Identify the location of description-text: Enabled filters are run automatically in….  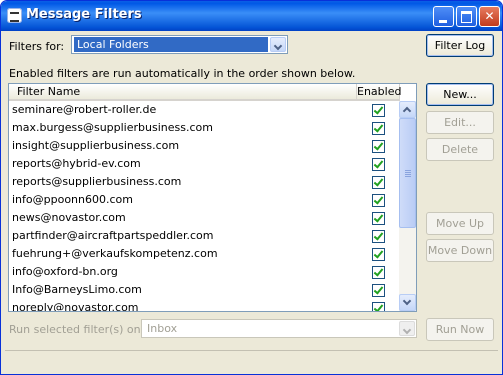
(182, 73).